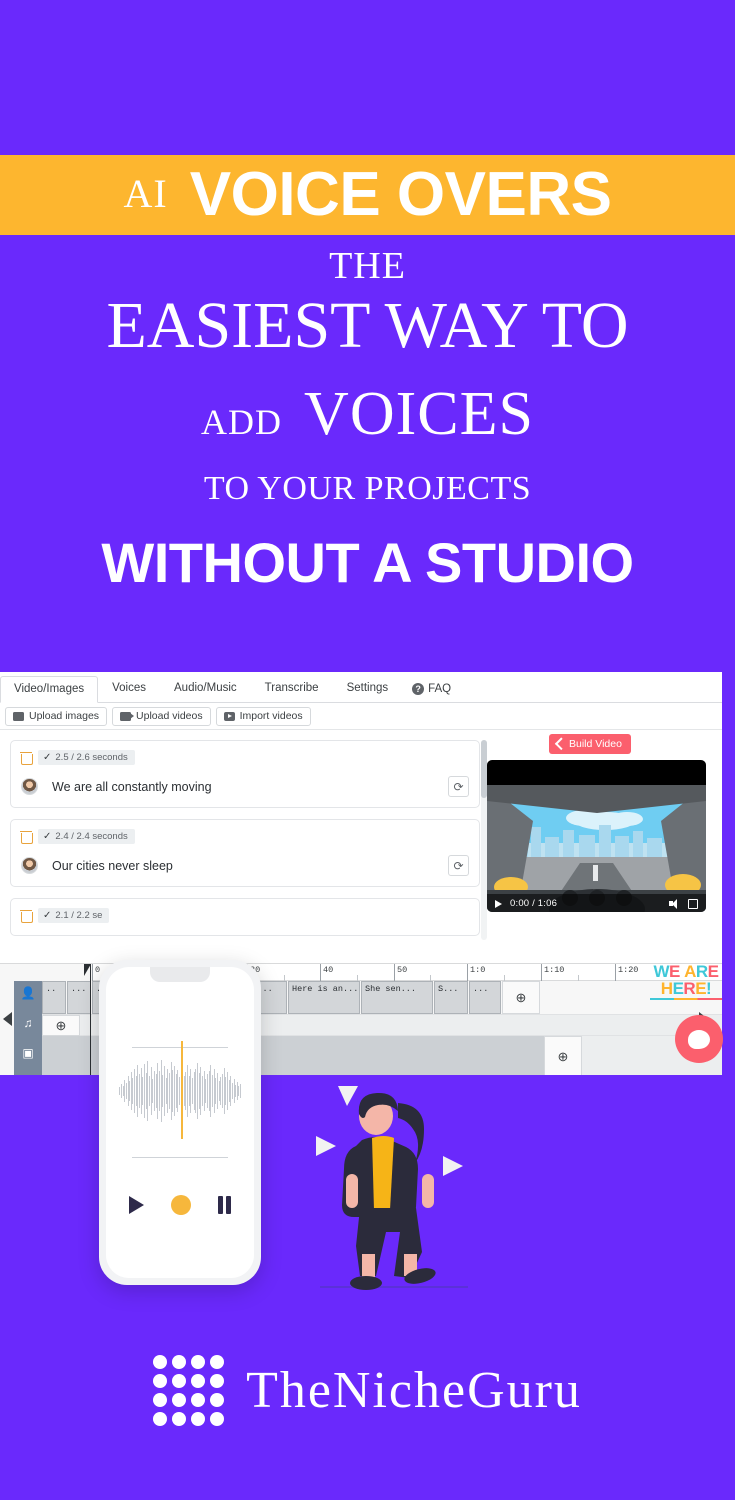 The image size is (735, 1500). What do you see at coordinates (18, 716) in the screenshot?
I see `image-icon` at bounding box center [18, 716].